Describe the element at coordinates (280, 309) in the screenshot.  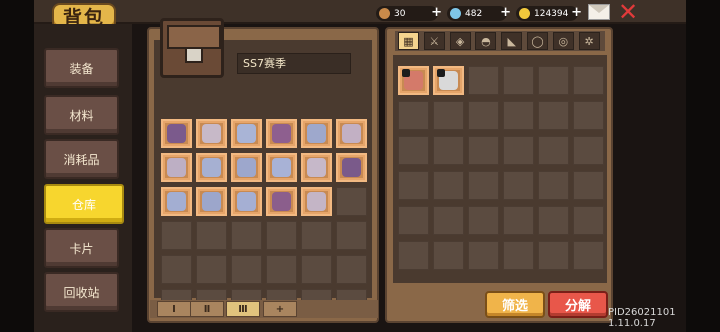
I see `storage-tab: +` at that location.